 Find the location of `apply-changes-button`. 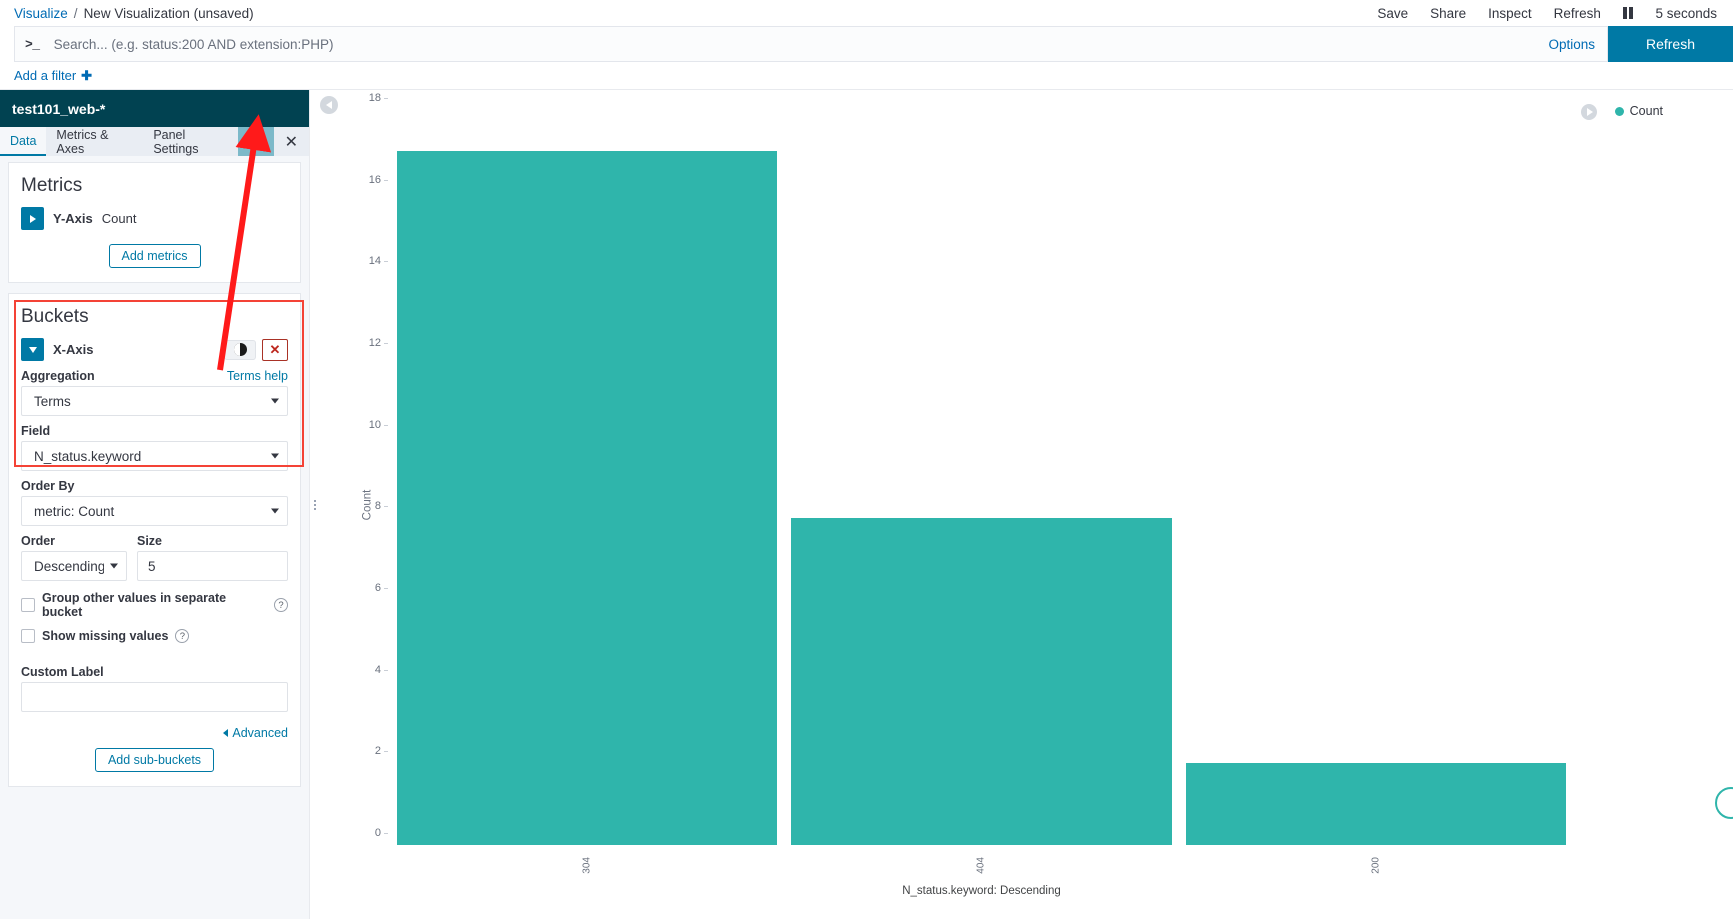

apply-changes-button is located at coordinates (256, 141).